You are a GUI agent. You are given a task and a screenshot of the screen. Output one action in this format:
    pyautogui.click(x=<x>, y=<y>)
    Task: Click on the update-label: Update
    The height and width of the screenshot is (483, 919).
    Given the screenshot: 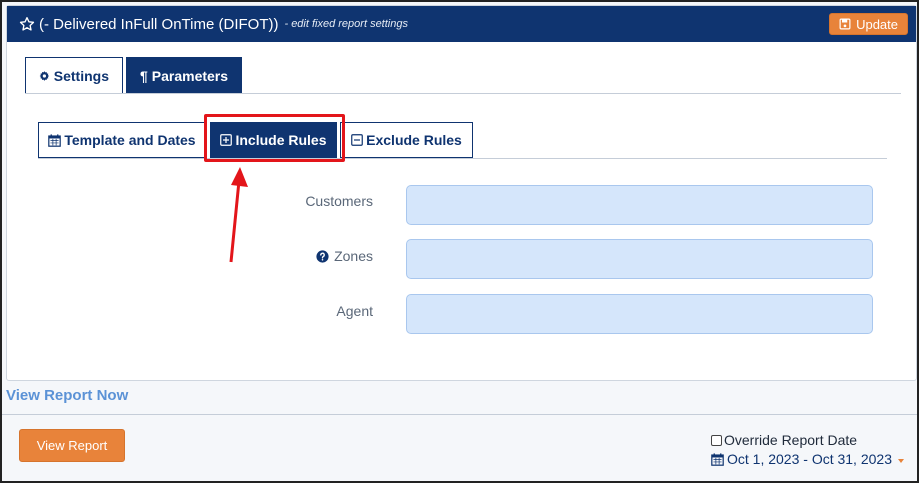 What is the action you would take?
    pyautogui.click(x=877, y=24)
    